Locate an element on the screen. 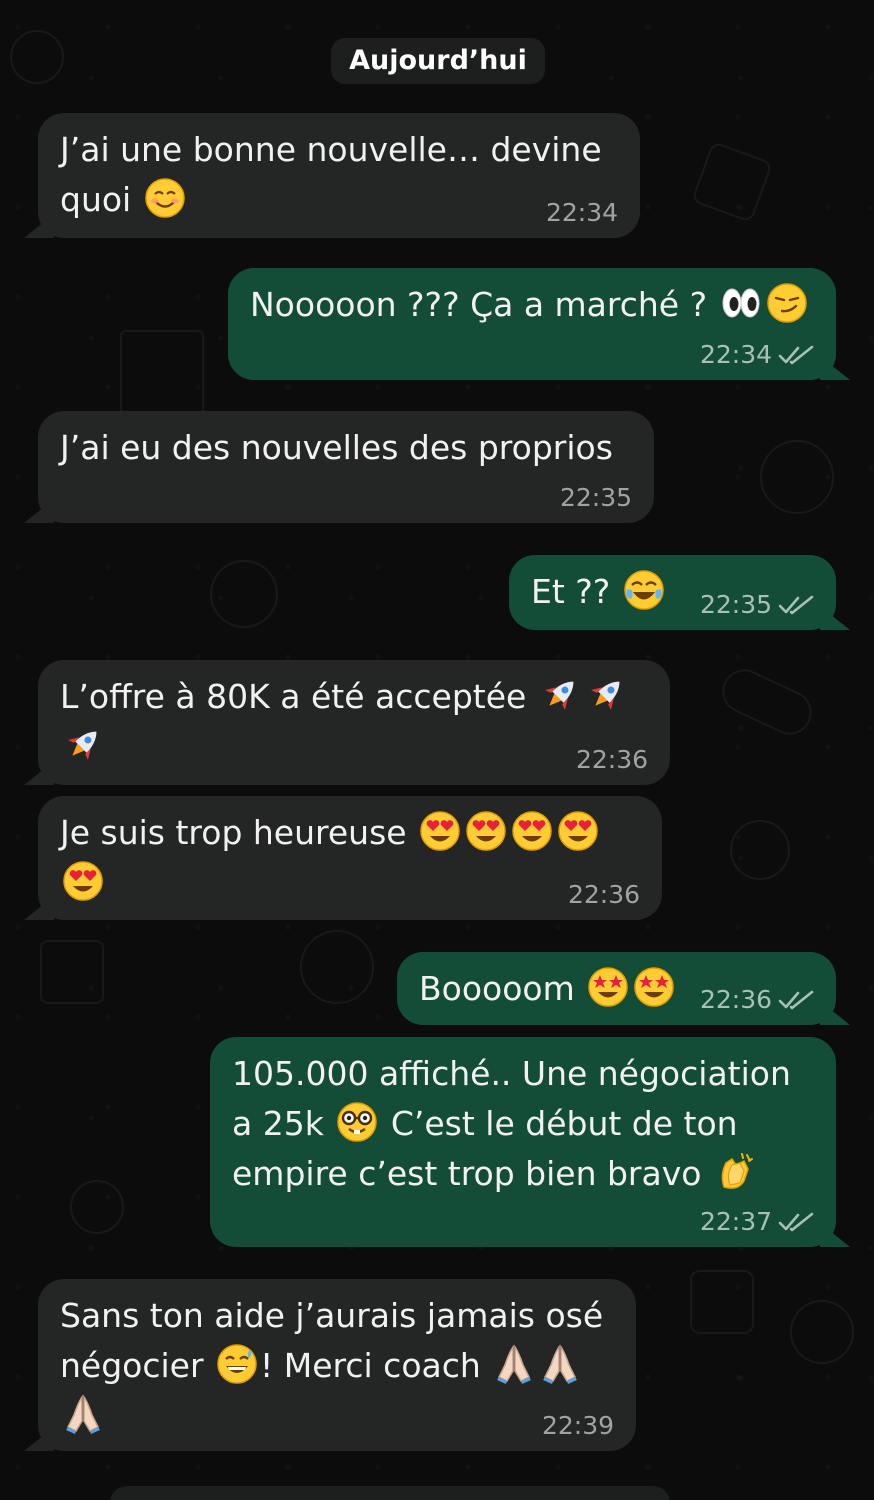  message-bubble-incoming: L’offre à 80K a été acceptée 22:36 is located at coordinates (354, 722).